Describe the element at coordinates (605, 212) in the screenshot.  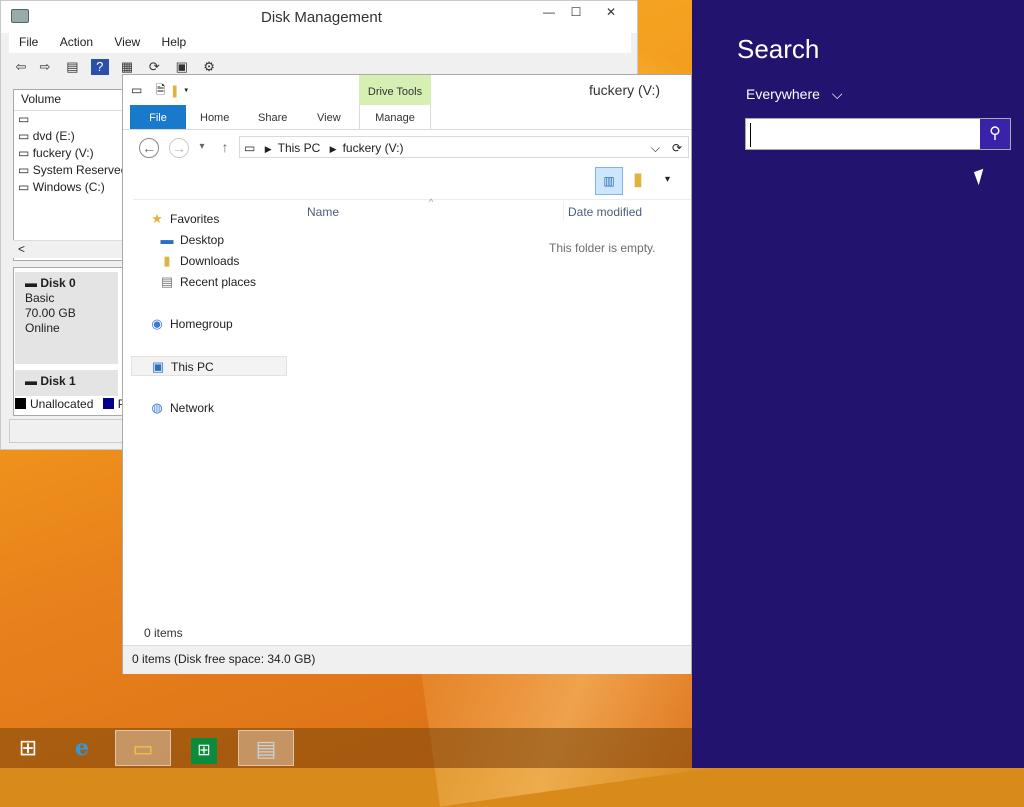
I see `column-header-date-modified: Date modified` at that location.